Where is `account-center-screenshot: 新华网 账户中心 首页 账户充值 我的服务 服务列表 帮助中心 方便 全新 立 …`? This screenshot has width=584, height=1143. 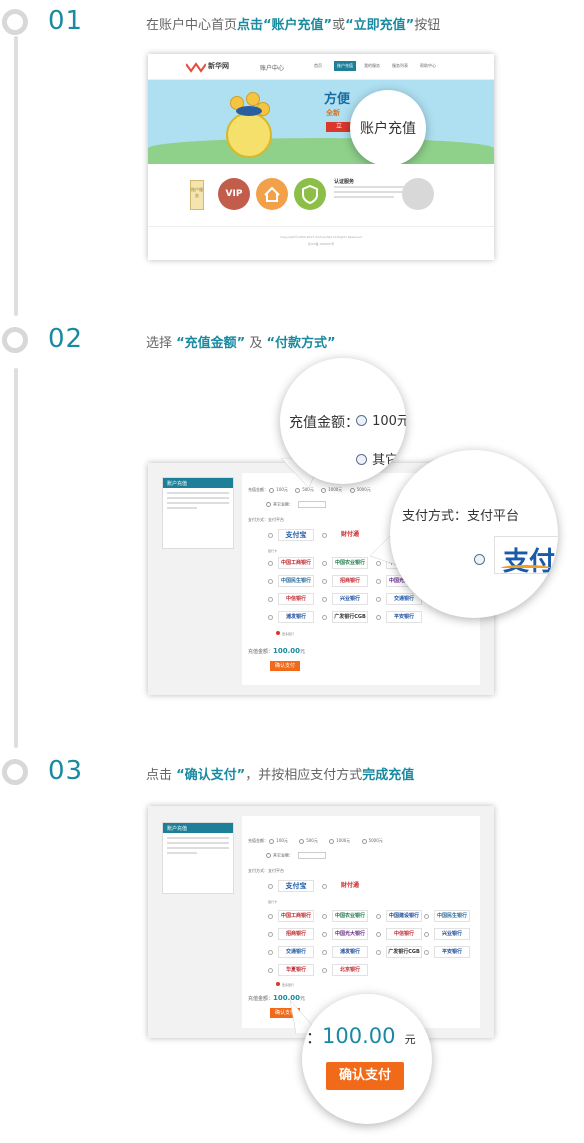 account-center-screenshot: 新华网 账户中心 首页 账户充值 我的服务 服务列表 帮助中心 方便 全新 立 … is located at coordinates (321, 157).